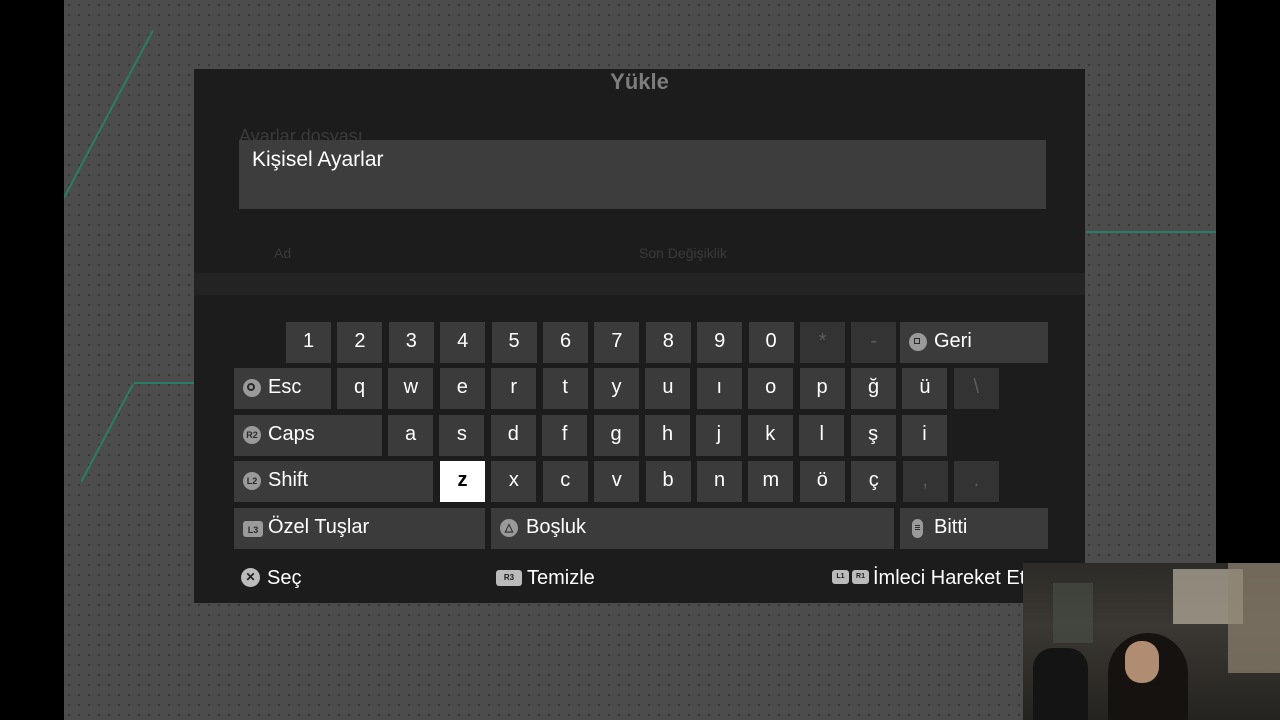 Image resolution: width=1280 pixels, height=720 pixels. I want to click on key-v: v, so click(617, 481).